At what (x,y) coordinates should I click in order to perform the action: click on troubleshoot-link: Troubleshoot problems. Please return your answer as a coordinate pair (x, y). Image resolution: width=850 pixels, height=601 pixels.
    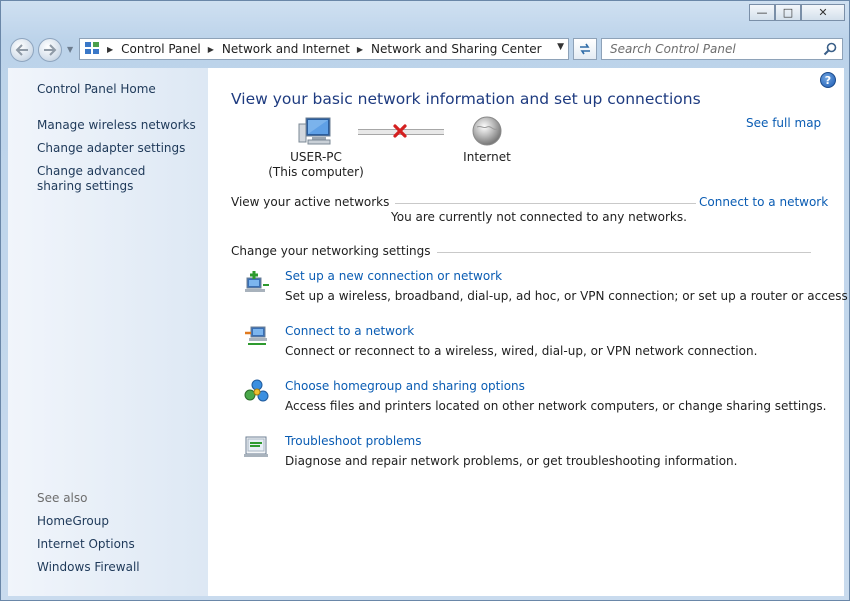
    Looking at the image, I should click on (353, 441).